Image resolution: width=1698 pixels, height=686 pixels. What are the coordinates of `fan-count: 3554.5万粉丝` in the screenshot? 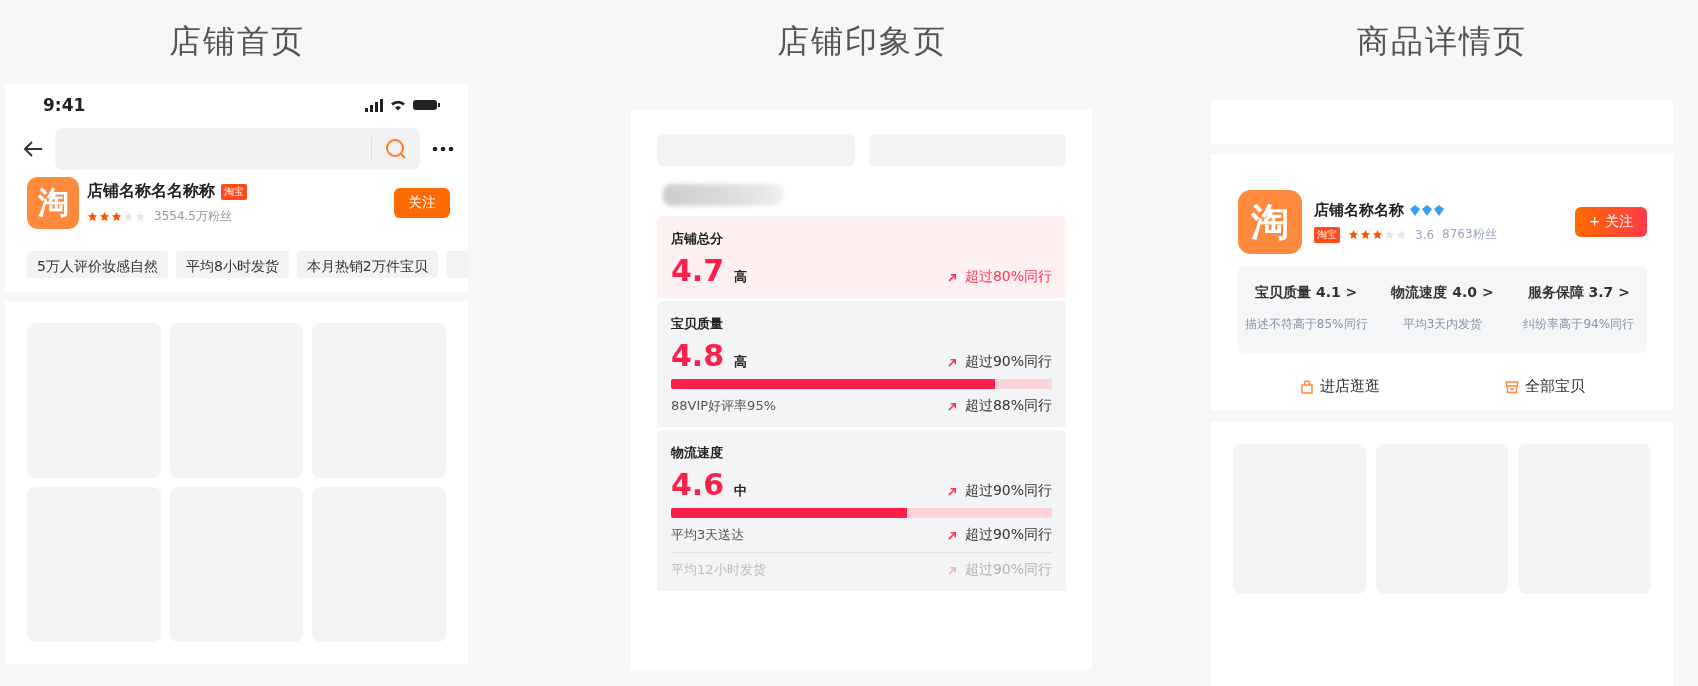 It's located at (193, 217).